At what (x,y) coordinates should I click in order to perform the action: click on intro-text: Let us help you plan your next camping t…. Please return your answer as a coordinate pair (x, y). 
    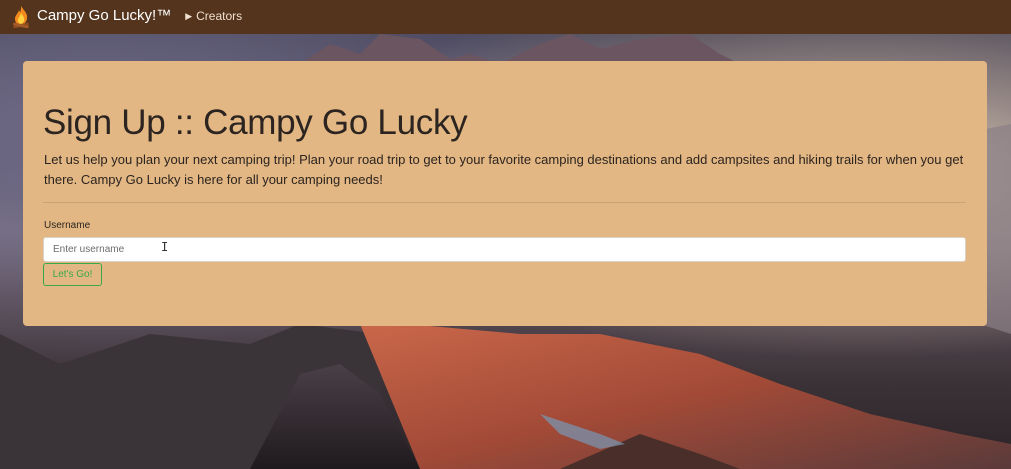
    Looking at the image, I should click on (504, 169).